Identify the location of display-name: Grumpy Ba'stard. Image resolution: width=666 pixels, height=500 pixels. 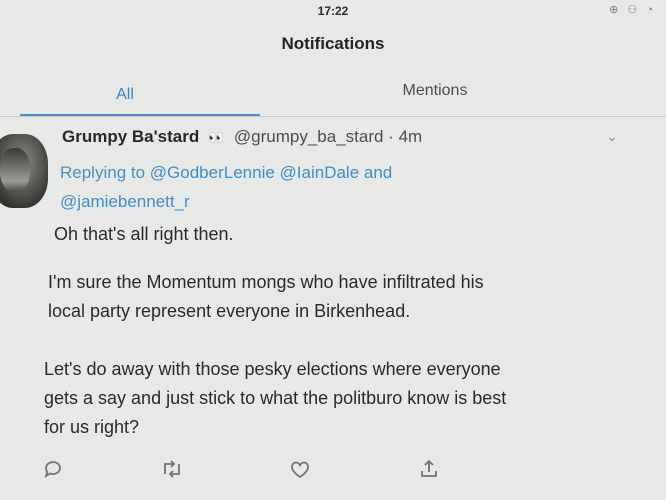
(130, 136).